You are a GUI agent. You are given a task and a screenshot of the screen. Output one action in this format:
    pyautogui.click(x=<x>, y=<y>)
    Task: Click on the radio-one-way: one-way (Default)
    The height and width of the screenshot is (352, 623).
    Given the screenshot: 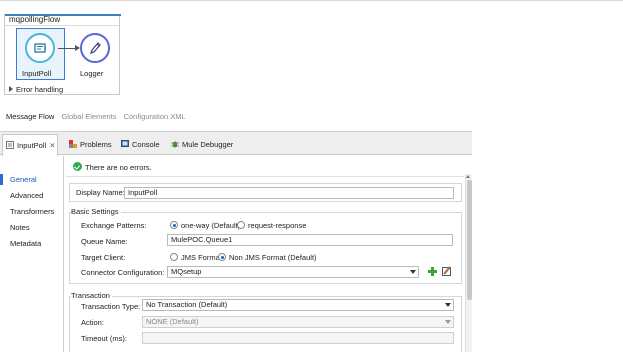 What is the action you would take?
    pyautogui.click(x=205, y=225)
    